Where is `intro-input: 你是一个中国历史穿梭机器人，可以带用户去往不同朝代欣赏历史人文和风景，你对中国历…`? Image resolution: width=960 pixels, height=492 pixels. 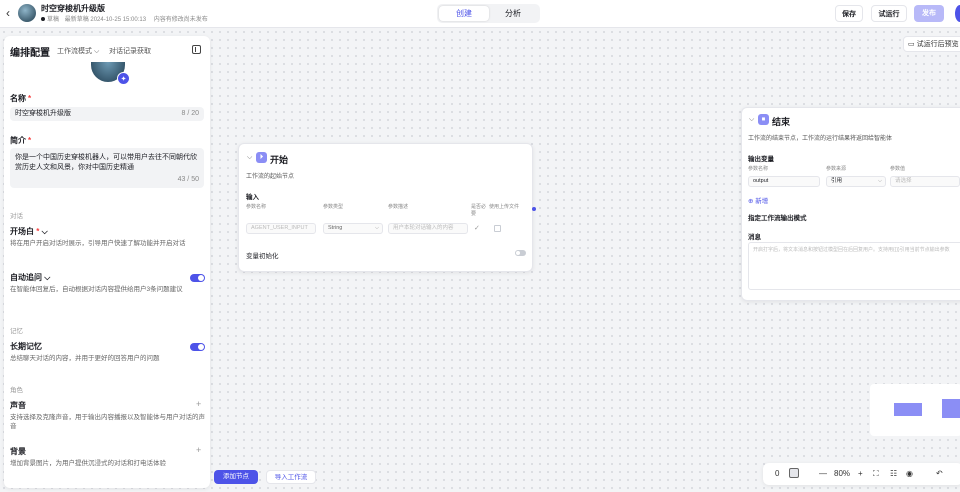 intro-input: 你是一个中国历史穿梭机器人，可以带用户去往不同朝代欣赏历史人文和风景，你对中国历… is located at coordinates (107, 168).